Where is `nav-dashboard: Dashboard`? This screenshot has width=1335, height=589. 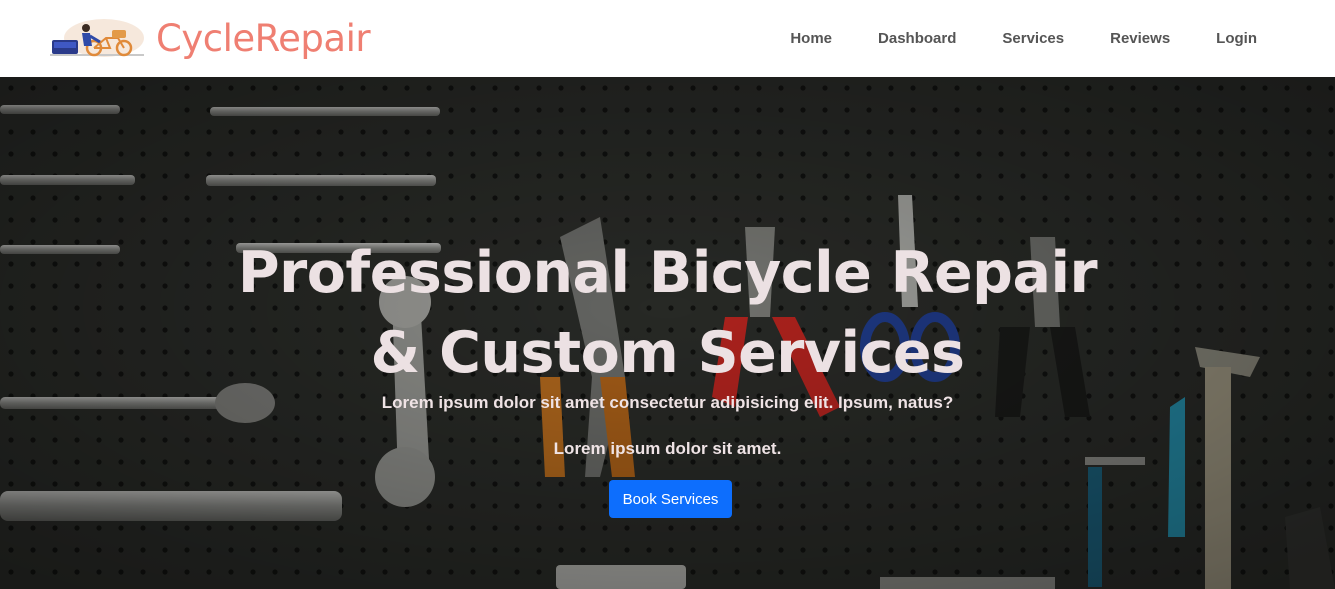
nav-dashboard: Dashboard is located at coordinates (917, 38).